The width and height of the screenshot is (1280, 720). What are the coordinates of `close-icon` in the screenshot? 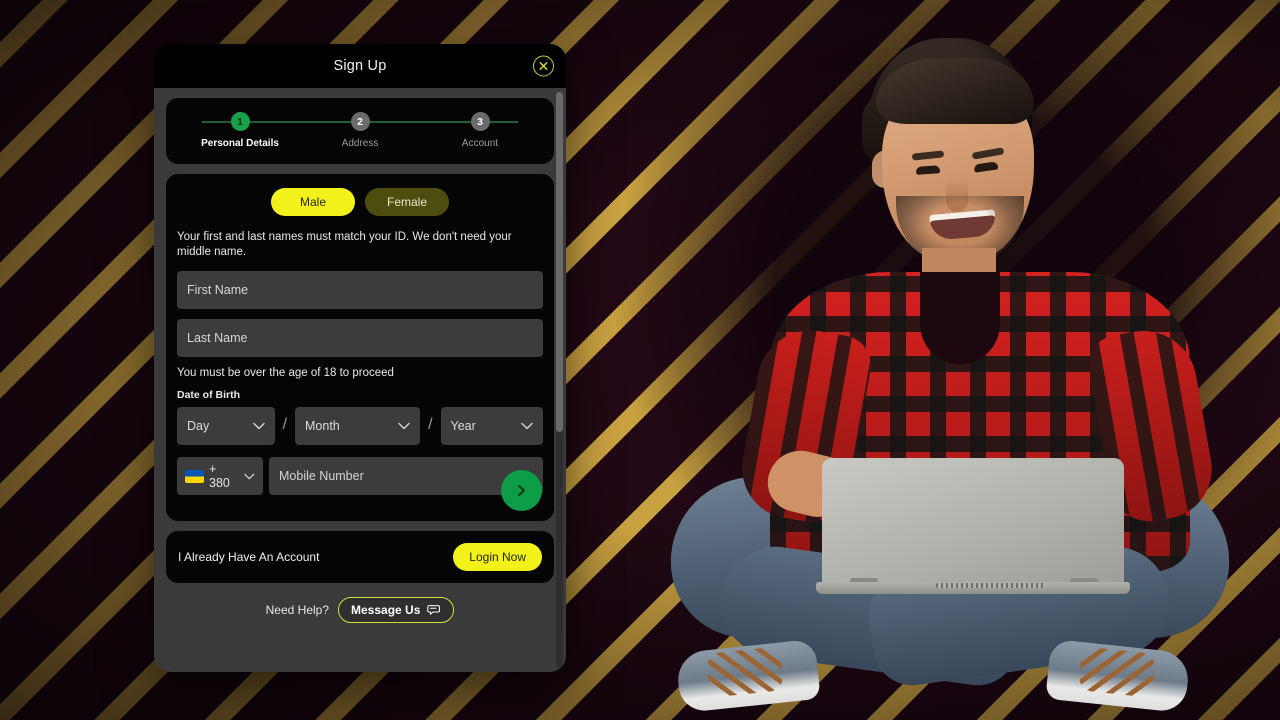 It's located at (543, 66).